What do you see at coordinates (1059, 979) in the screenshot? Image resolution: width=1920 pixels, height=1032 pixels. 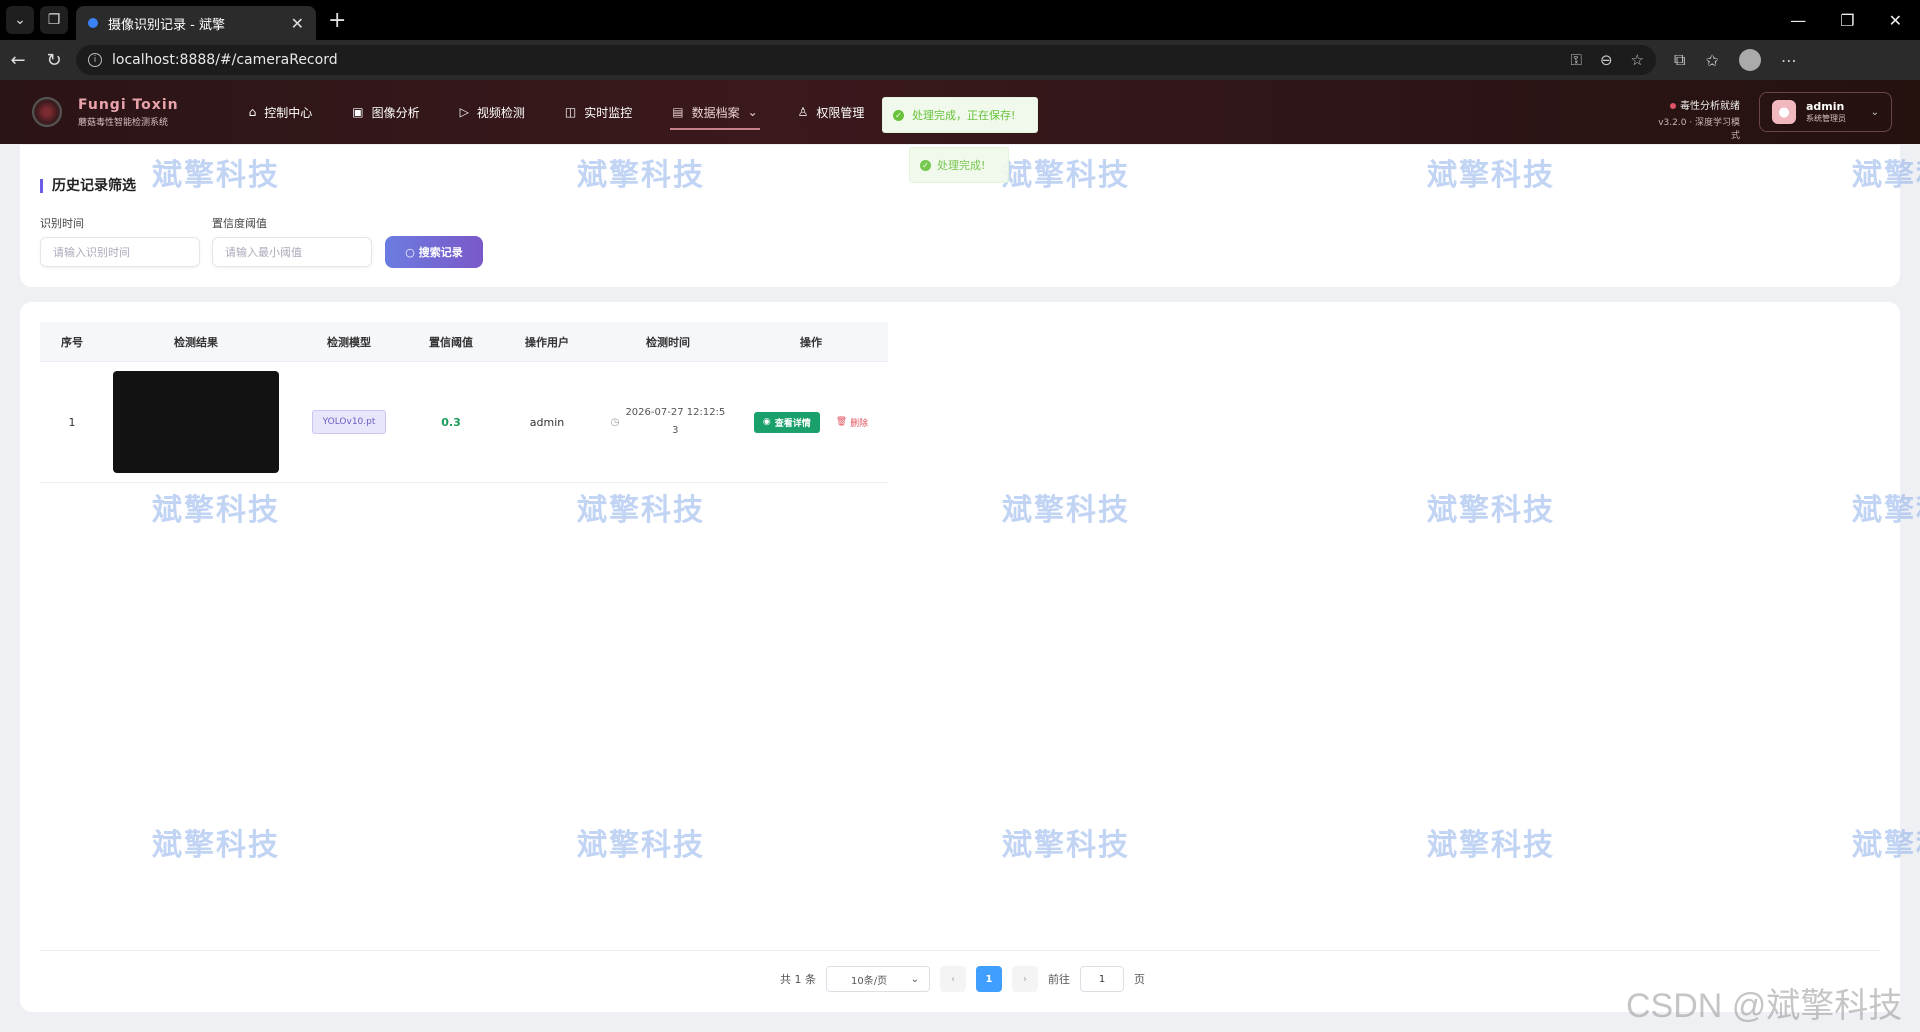 I see `goto-label: 前往` at bounding box center [1059, 979].